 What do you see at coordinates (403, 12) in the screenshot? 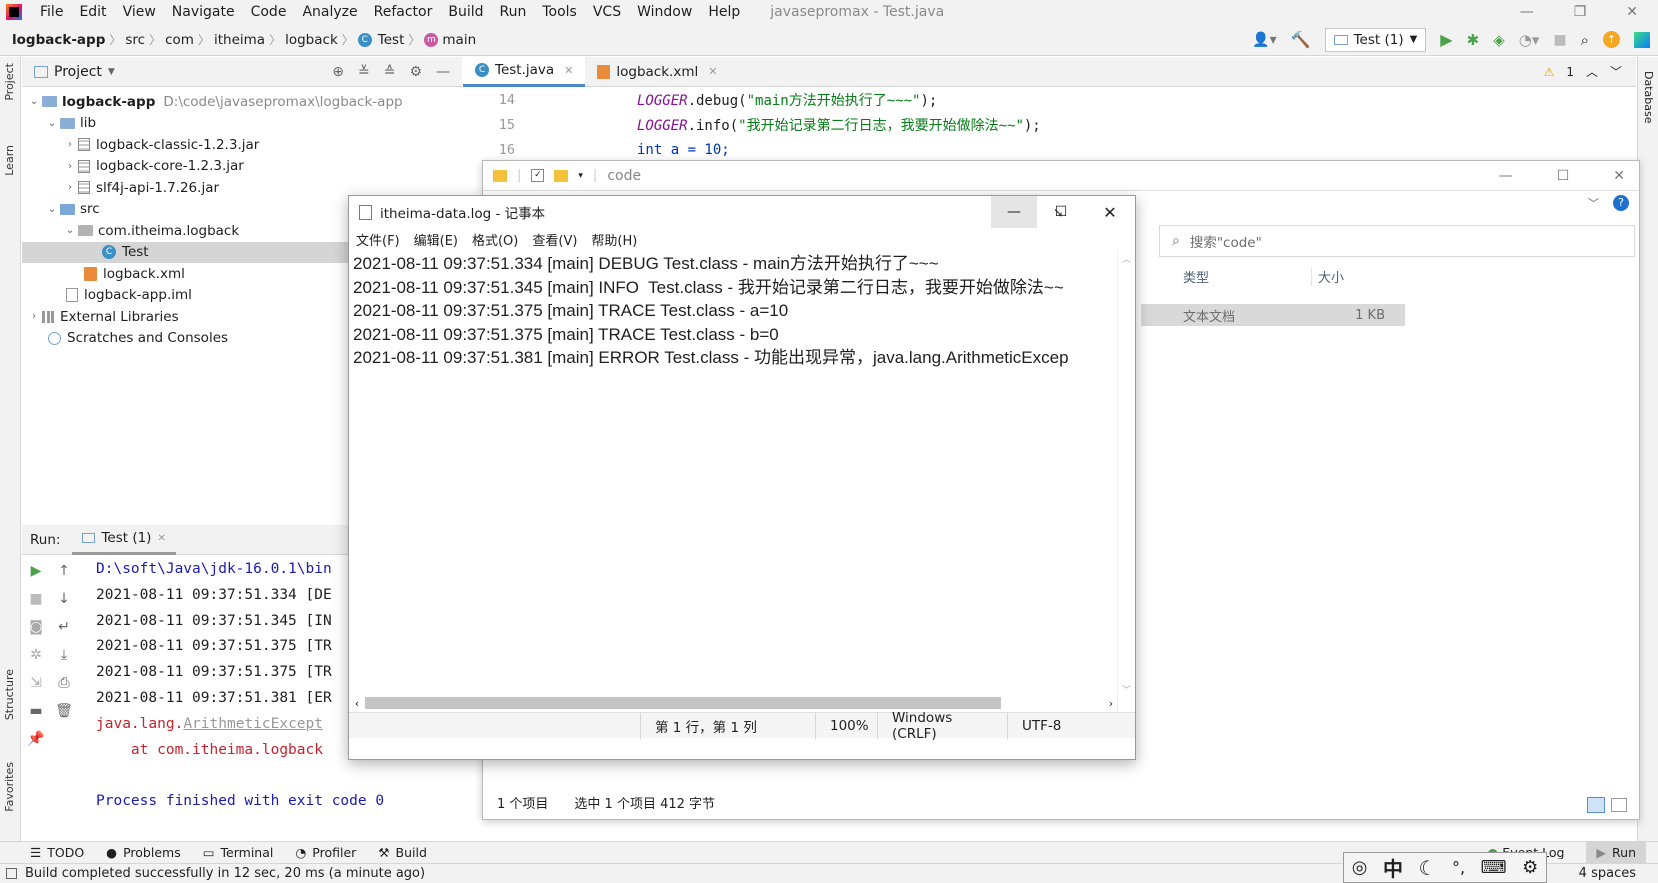
I see `menu-refactor: Refactor` at bounding box center [403, 12].